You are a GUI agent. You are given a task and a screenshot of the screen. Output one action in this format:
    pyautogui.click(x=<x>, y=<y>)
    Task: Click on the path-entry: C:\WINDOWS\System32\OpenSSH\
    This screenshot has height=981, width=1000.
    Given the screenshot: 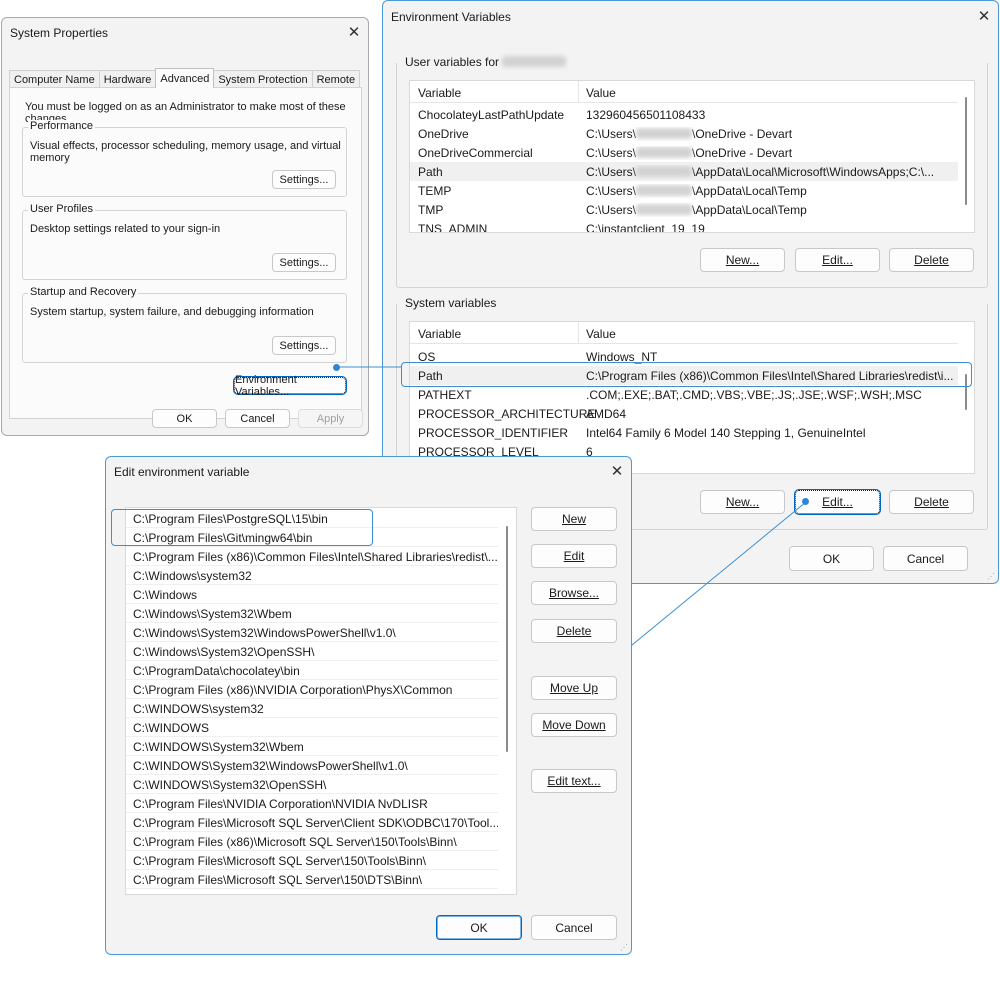 What is the action you would take?
    pyautogui.click(x=312, y=784)
    